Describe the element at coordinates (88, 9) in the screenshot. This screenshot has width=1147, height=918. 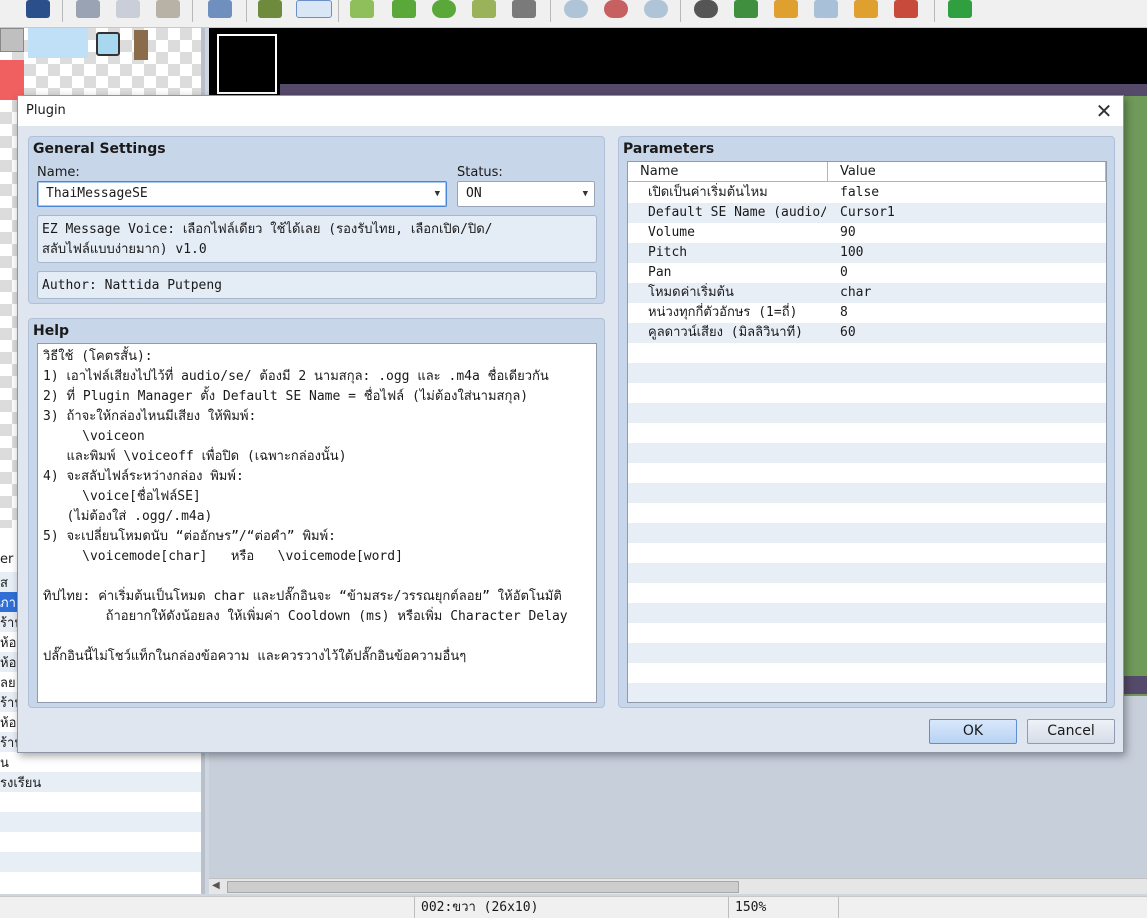
I see `cut-icon` at that location.